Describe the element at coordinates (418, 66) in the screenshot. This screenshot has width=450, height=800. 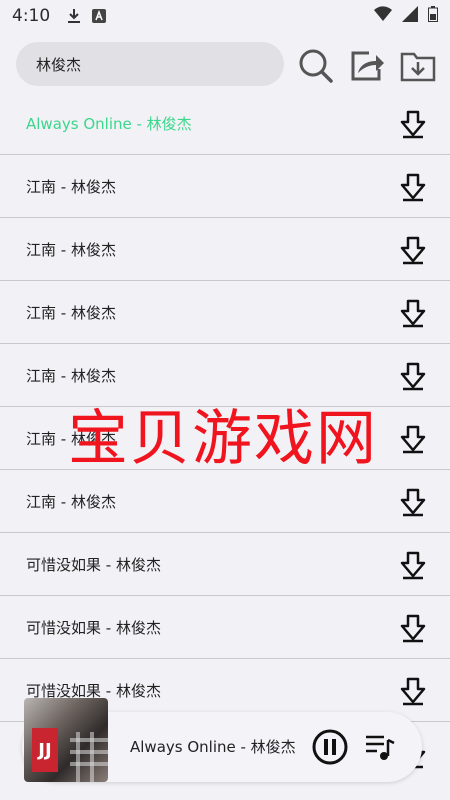
I see `download-folder-icon` at that location.